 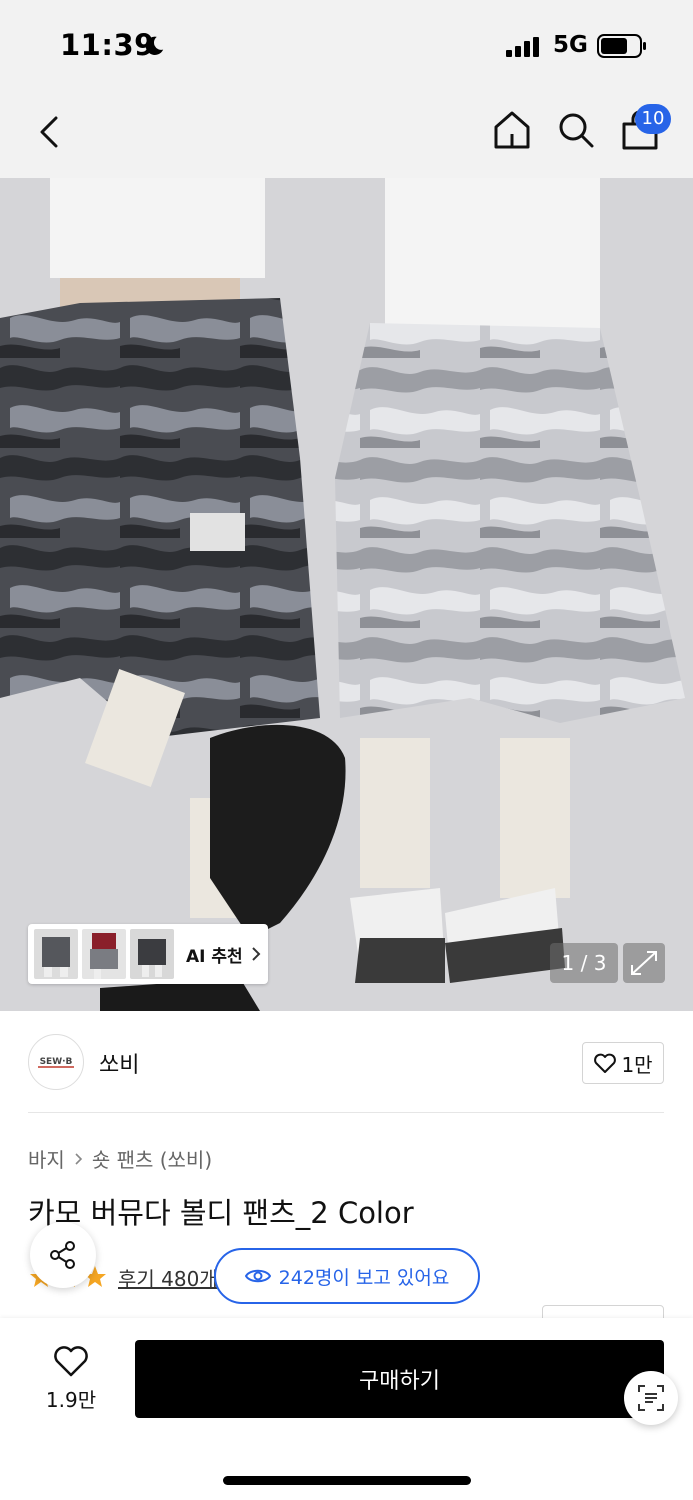 I want to click on network-type: 5G, so click(x=570, y=45).